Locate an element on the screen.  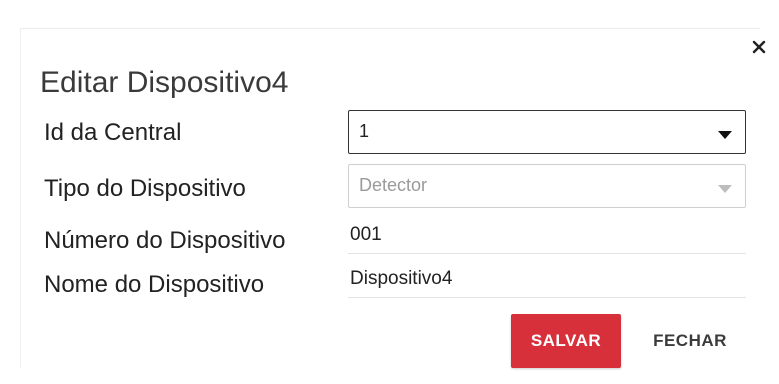
device-number-value: 001 is located at coordinates (366, 234).